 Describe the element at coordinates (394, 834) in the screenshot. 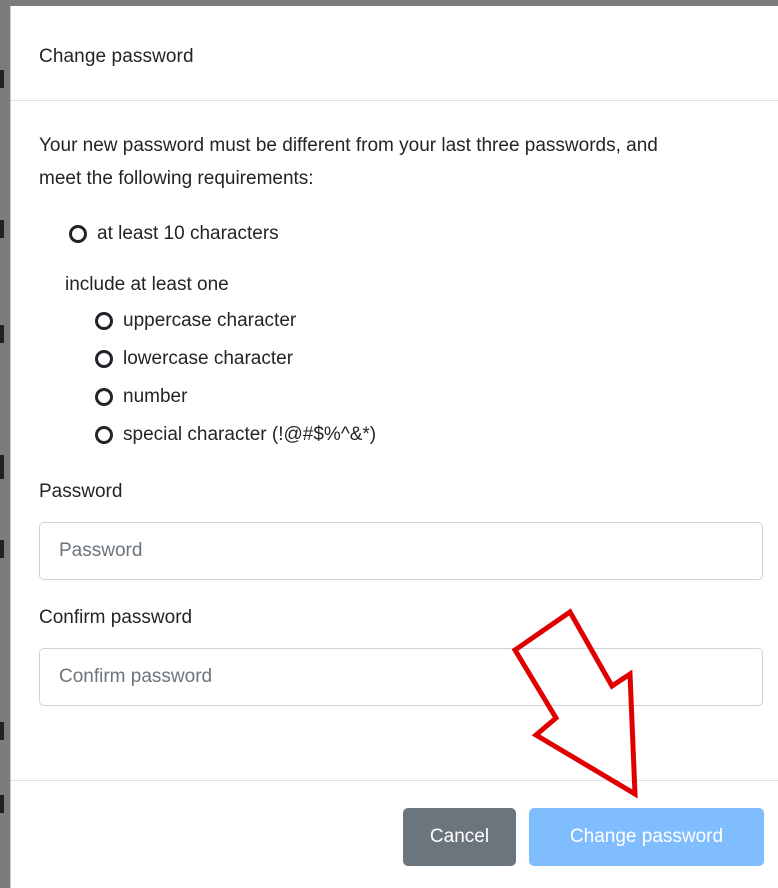

I see `modal-footer: Cancel Change password` at that location.